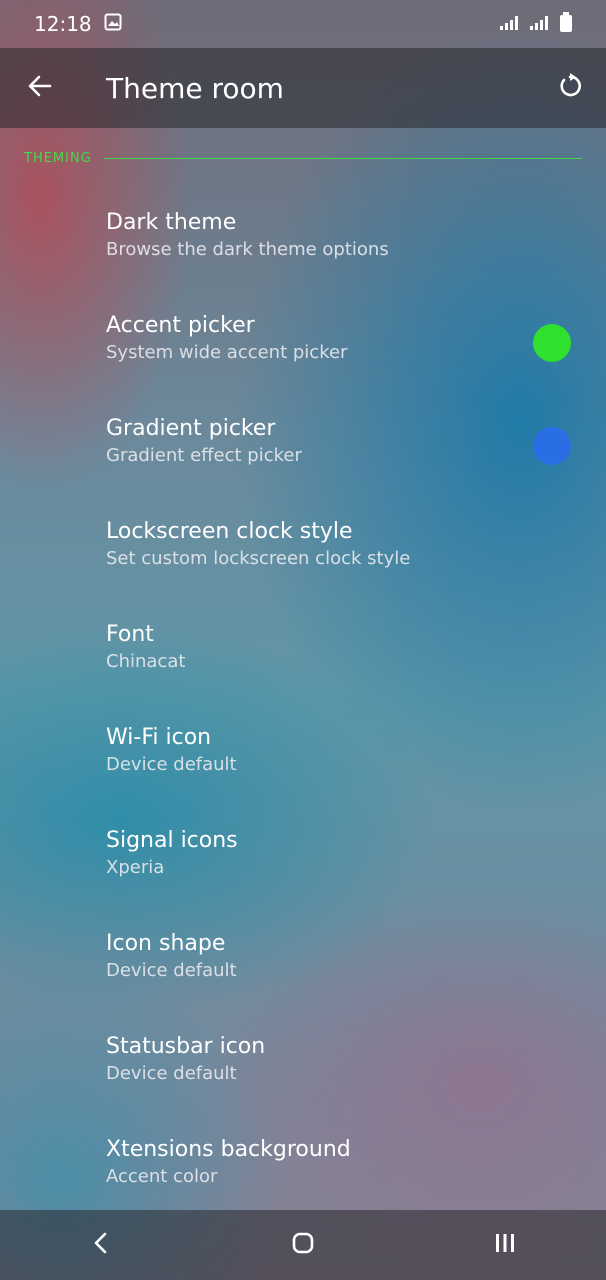 The image size is (606, 1280). What do you see at coordinates (204, 455) in the screenshot?
I see `pref-summary: Gradient effect picker` at bounding box center [204, 455].